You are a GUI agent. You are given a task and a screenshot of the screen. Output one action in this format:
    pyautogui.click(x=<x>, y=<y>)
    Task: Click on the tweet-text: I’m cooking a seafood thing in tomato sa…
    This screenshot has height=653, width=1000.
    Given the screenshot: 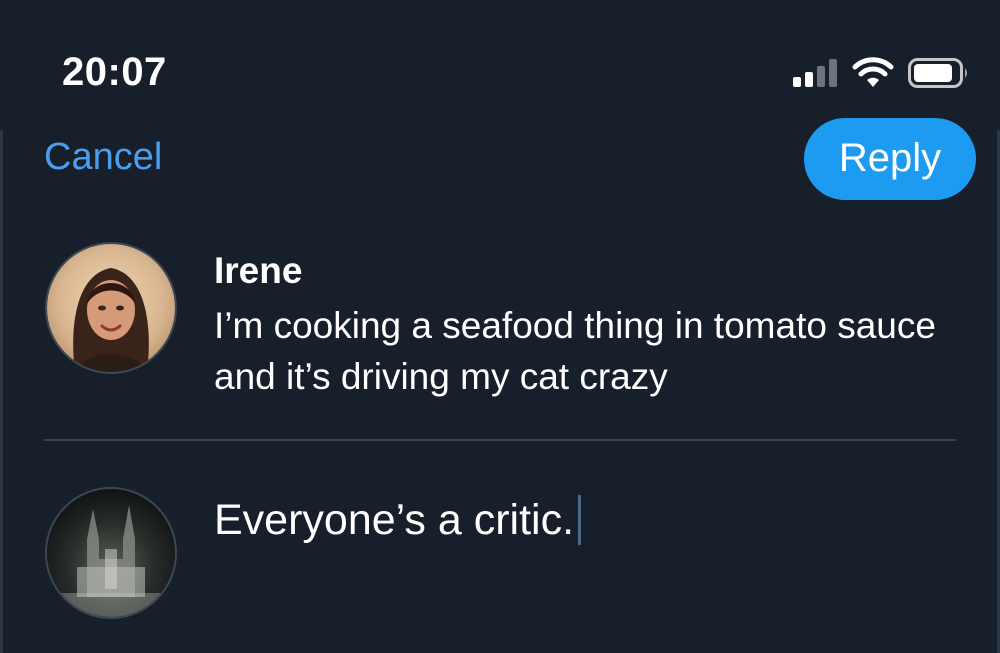 What is the action you would take?
    pyautogui.click(x=575, y=351)
    